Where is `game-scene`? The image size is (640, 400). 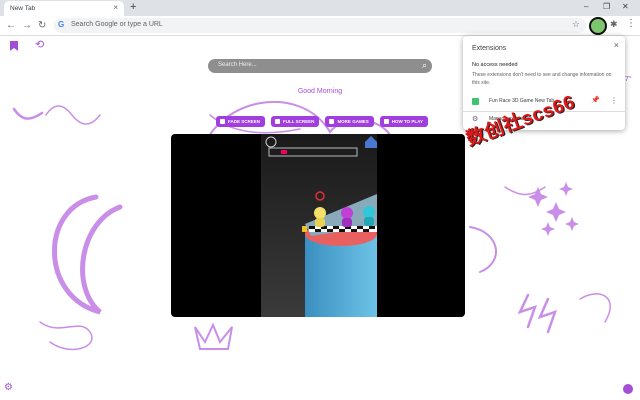 game-scene is located at coordinates (319, 225).